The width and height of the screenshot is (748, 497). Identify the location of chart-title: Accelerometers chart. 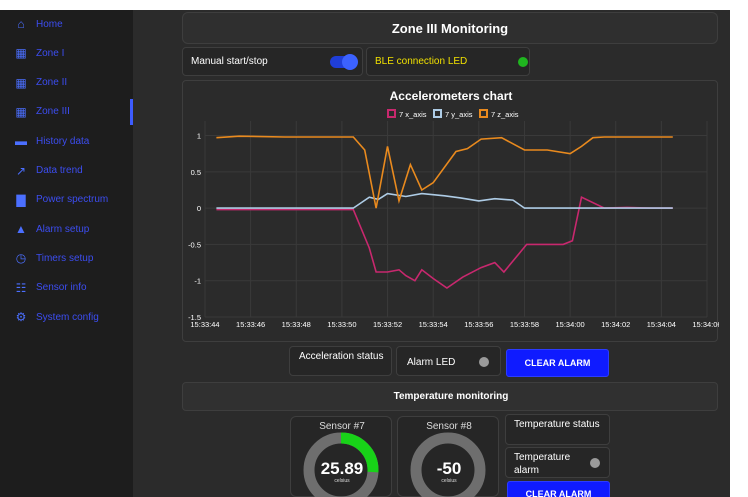
(451, 96).